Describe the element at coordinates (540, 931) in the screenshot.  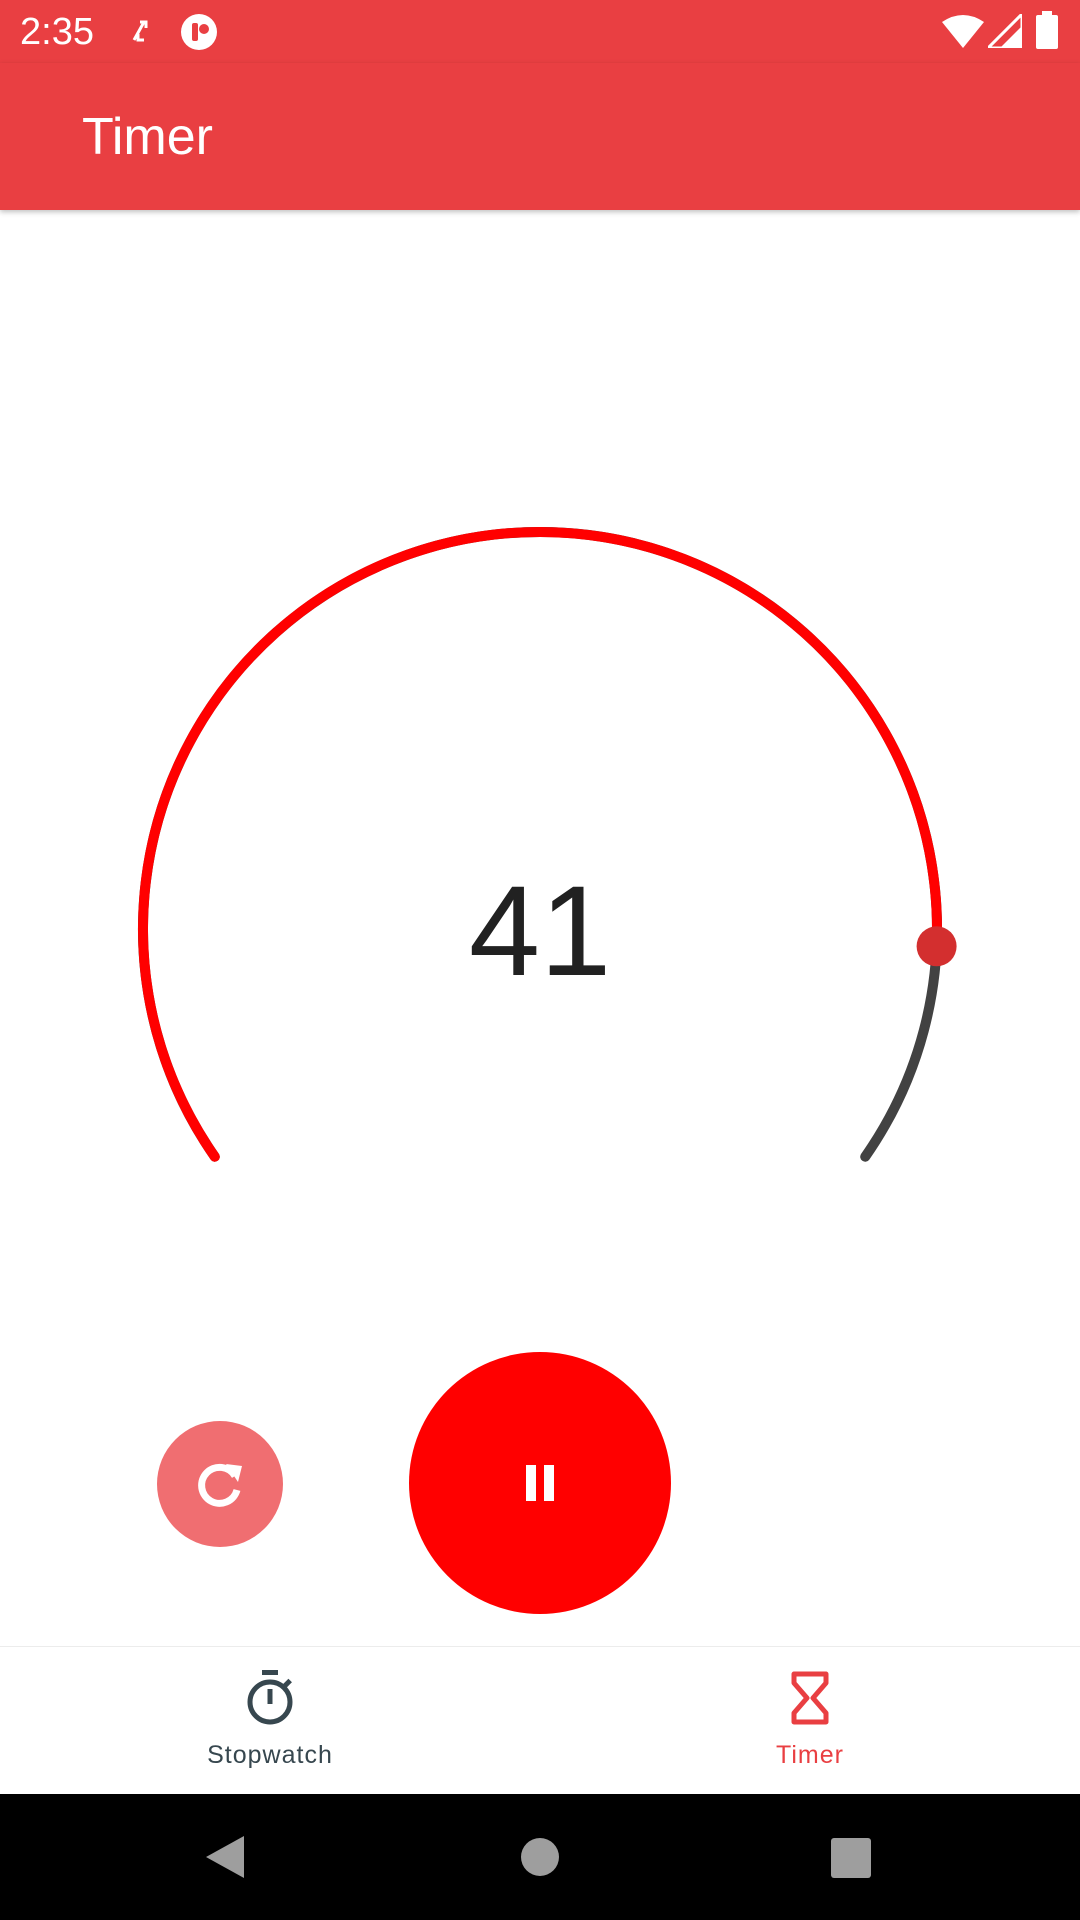
I see `timer-value: 41` at that location.